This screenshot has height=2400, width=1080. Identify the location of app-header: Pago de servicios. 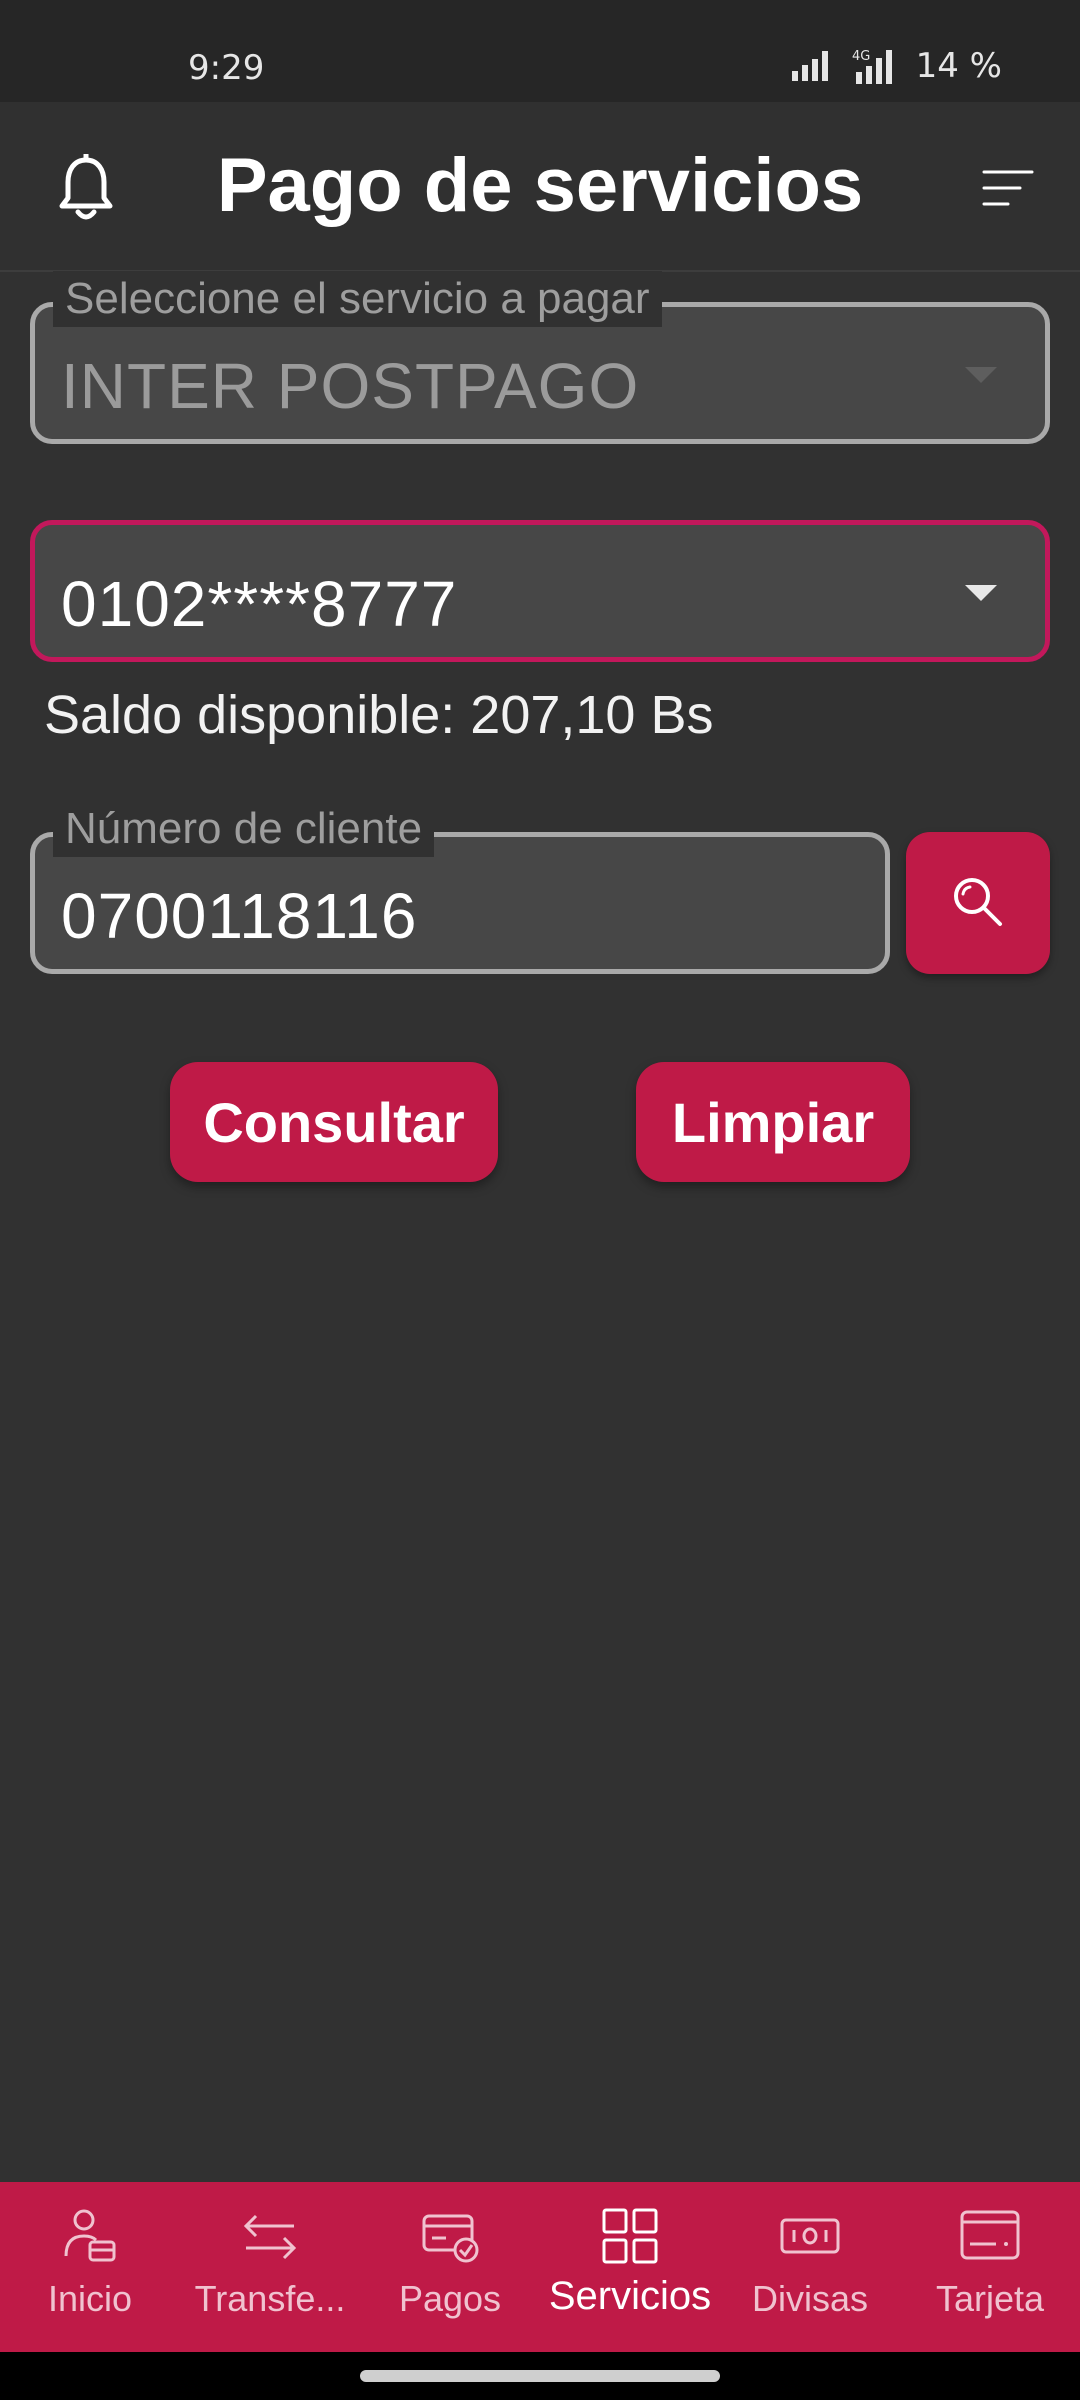
(540, 187).